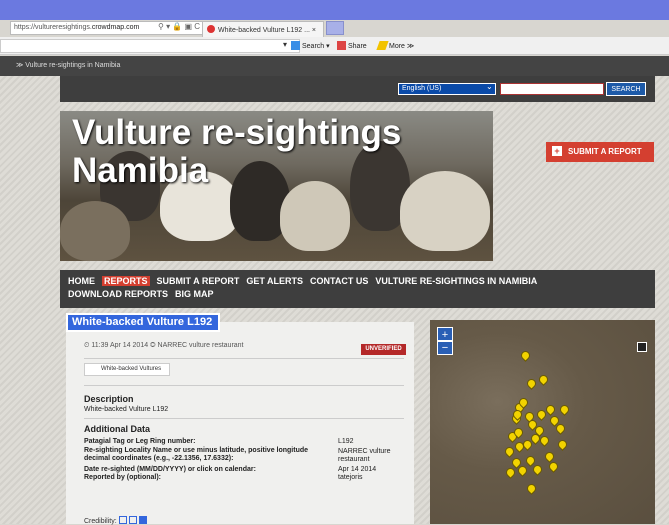 Image resolution: width=669 pixels, height=525 pixels. I want to click on tab-active: White-backed Vulture L192 ... ×, so click(263, 29).